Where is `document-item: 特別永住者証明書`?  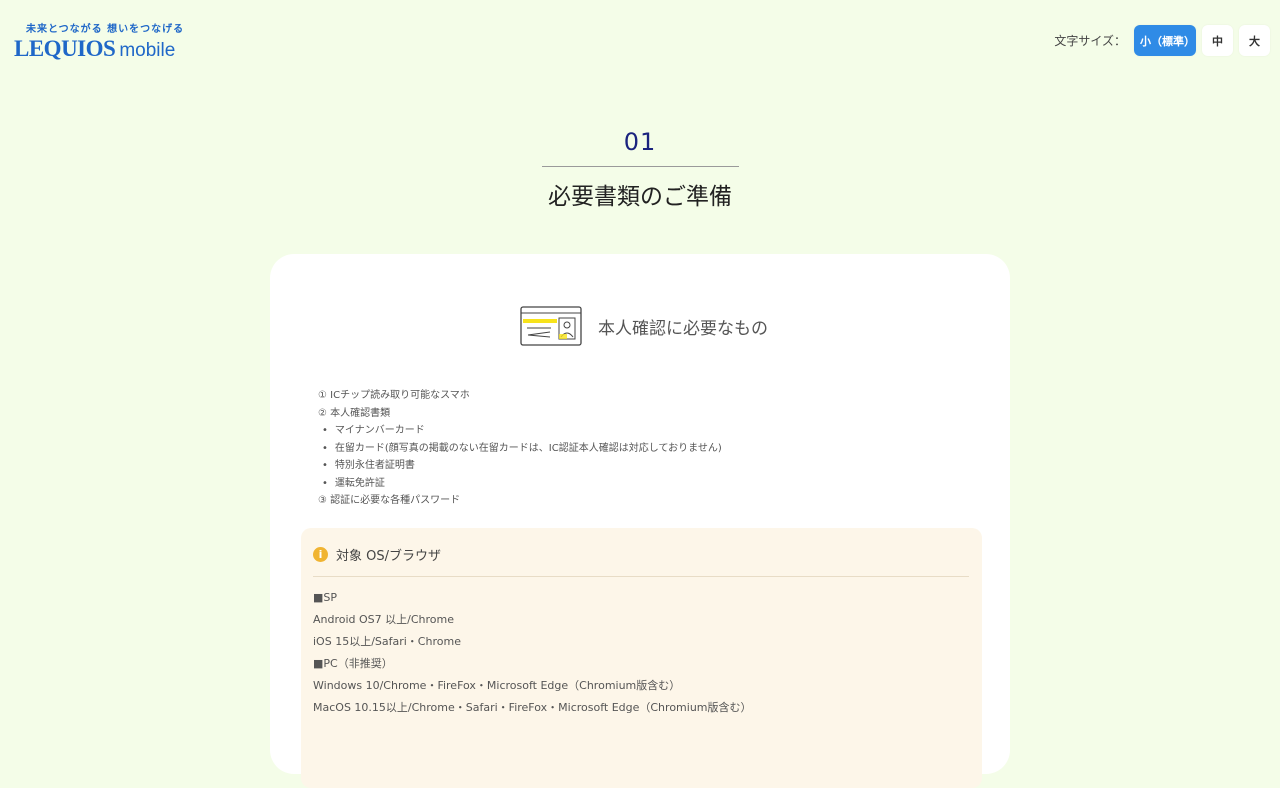 document-item: 特別永住者証明書 is located at coordinates (520, 466).